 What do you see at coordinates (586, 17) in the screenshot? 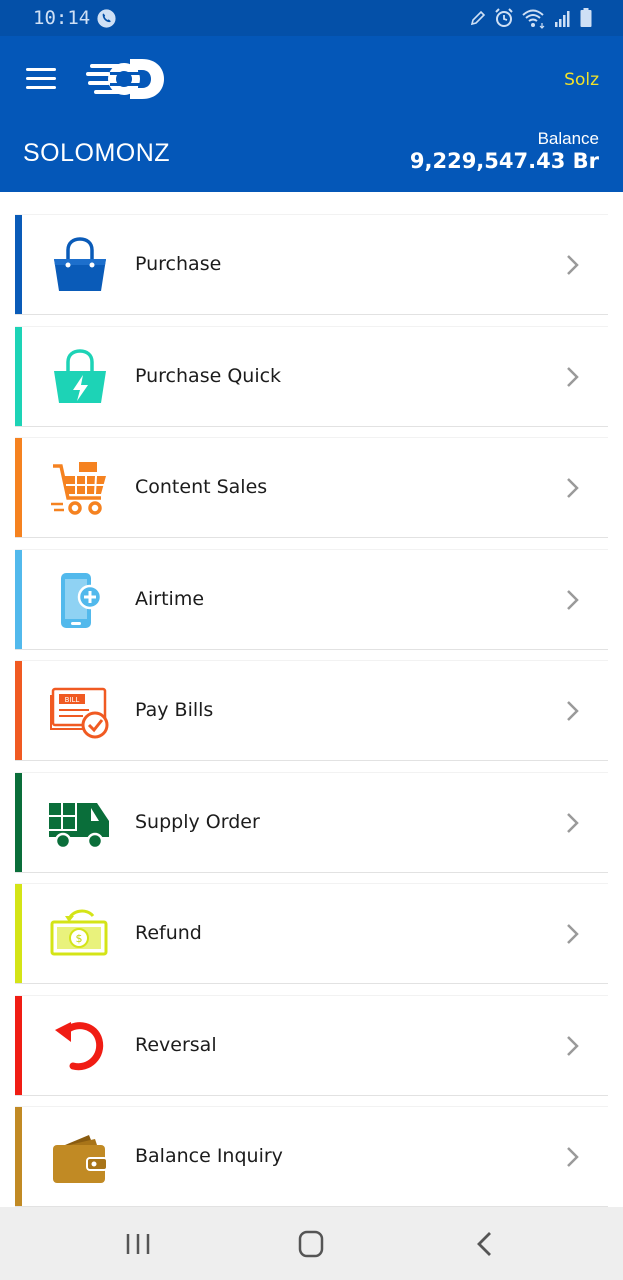
I see `battery-icon` at bounding box center [586, 17].